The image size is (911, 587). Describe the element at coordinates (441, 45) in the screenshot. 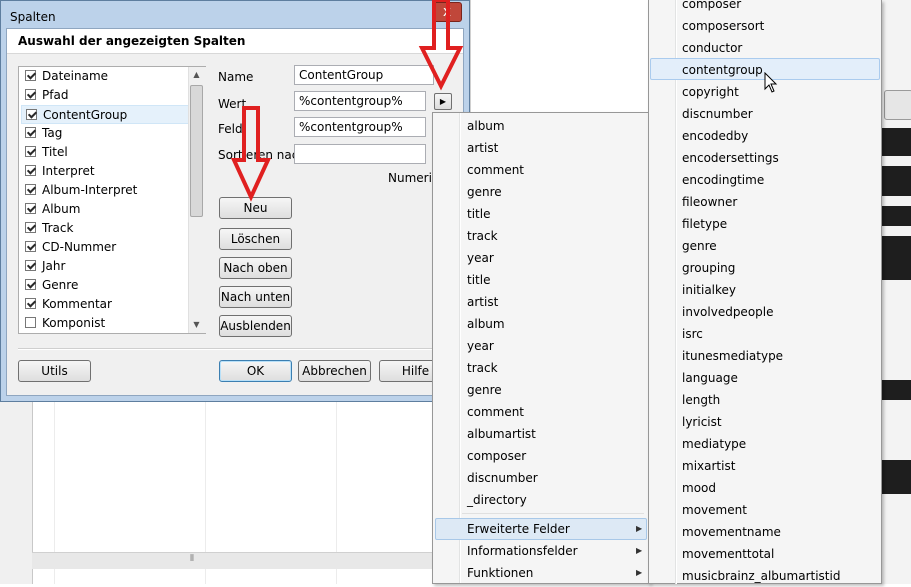

I see `annotation-arrow-down-menu` at that location.